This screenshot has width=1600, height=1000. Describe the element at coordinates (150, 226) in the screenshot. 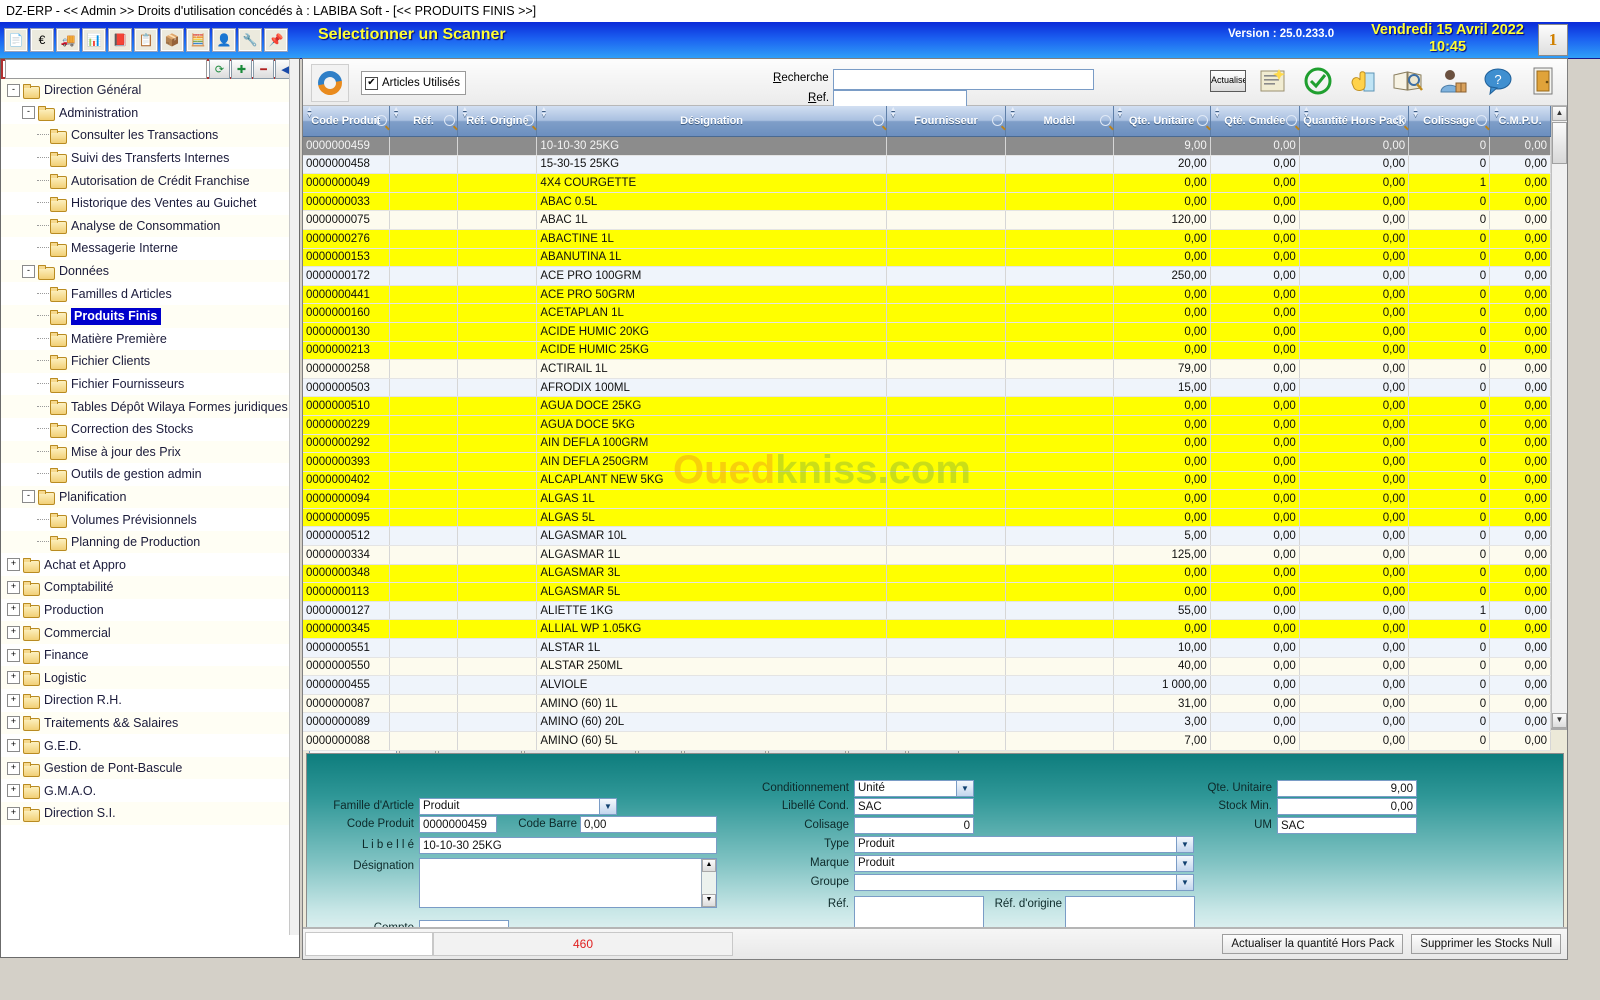

I see `tree-item-analyse-de-consommation: Analyse de Consommation` at that location.